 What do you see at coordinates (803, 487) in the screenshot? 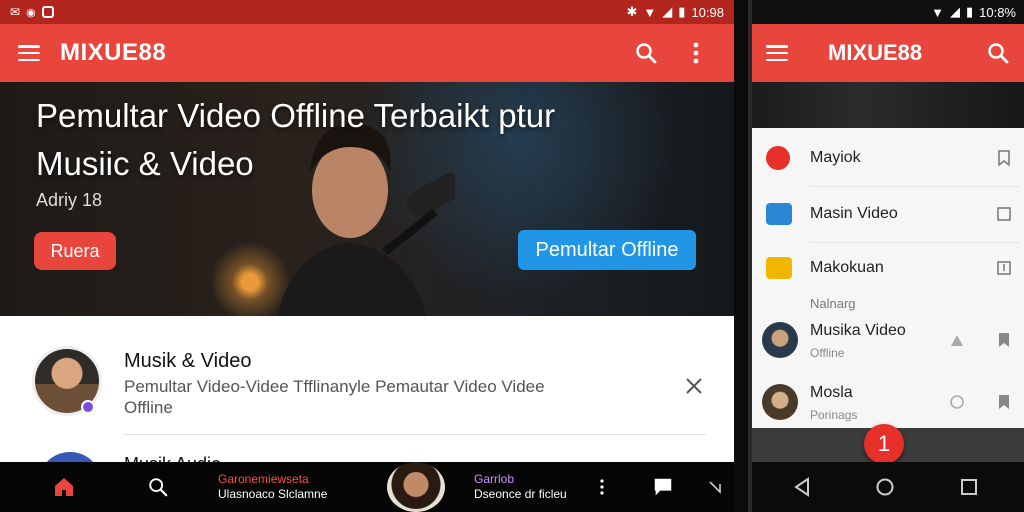
I see `back-icon` at bounding box center [803, 487].